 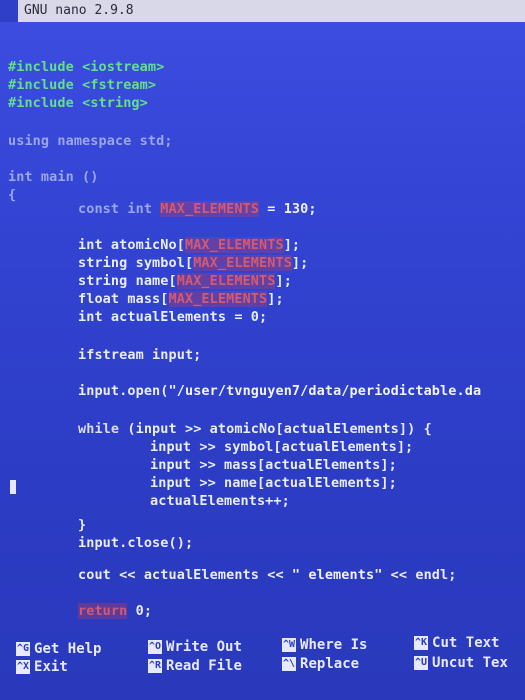 What do you see at coordinates (289, 645) in the screenshot?
I see `shortcut-key: ^W` at bounding box center [289, 645].